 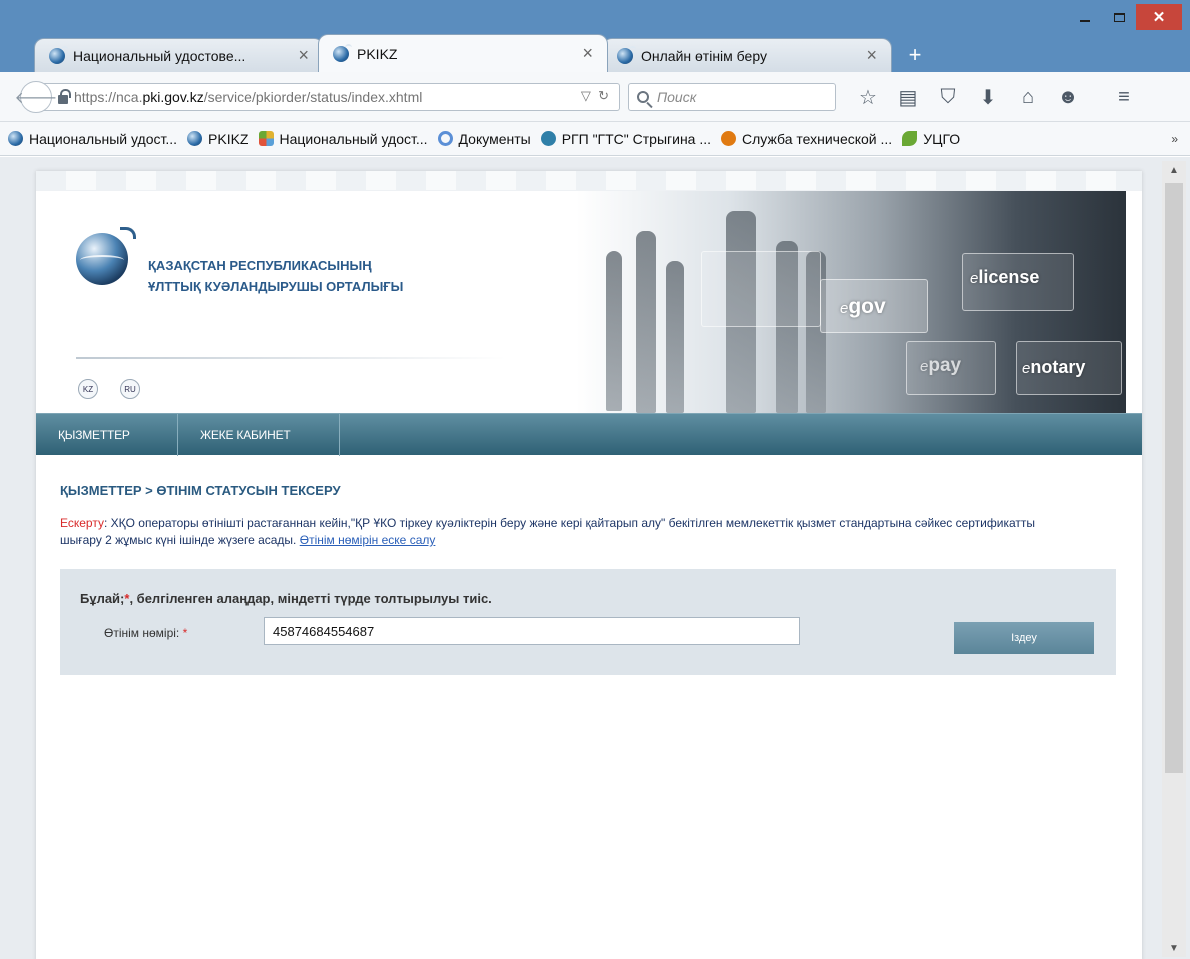 What do you see at coordinates (88, 389) in the screenshot?
I see `language-kz-button: KZ` at bounding box center [88, 389].